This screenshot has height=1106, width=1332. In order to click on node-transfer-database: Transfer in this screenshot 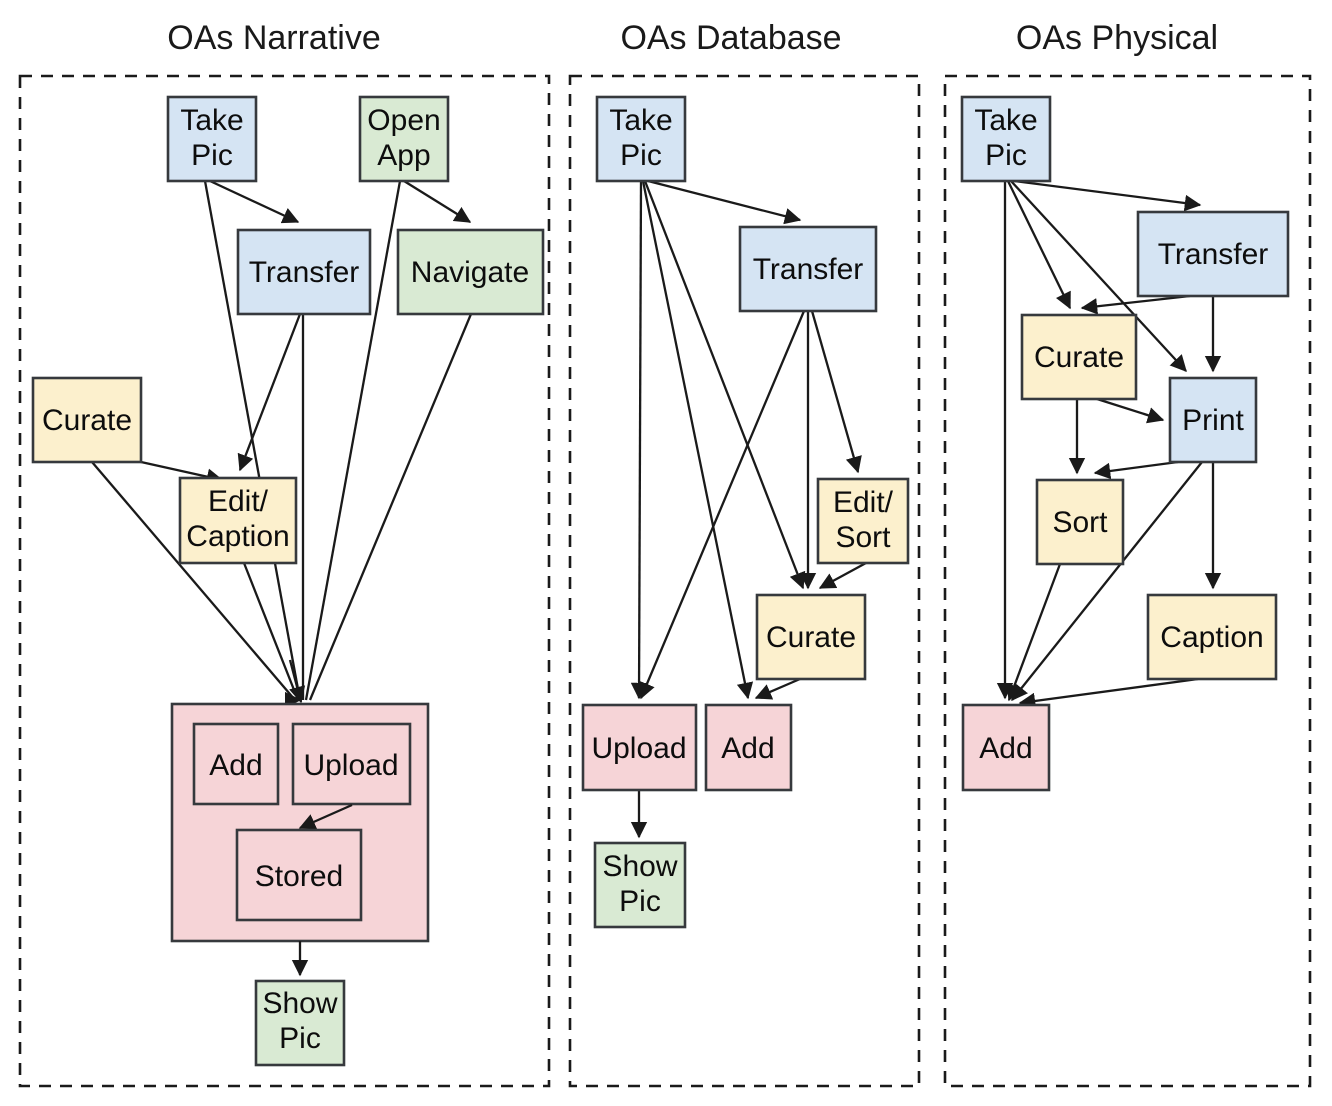, I will do `click(808, 269)`.